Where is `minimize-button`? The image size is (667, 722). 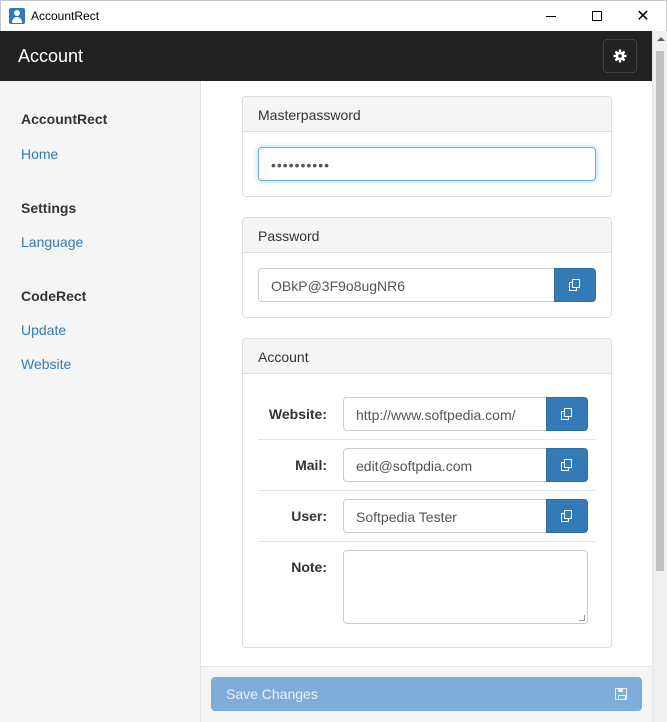
minimize-button is located at coordinates (551, 16).